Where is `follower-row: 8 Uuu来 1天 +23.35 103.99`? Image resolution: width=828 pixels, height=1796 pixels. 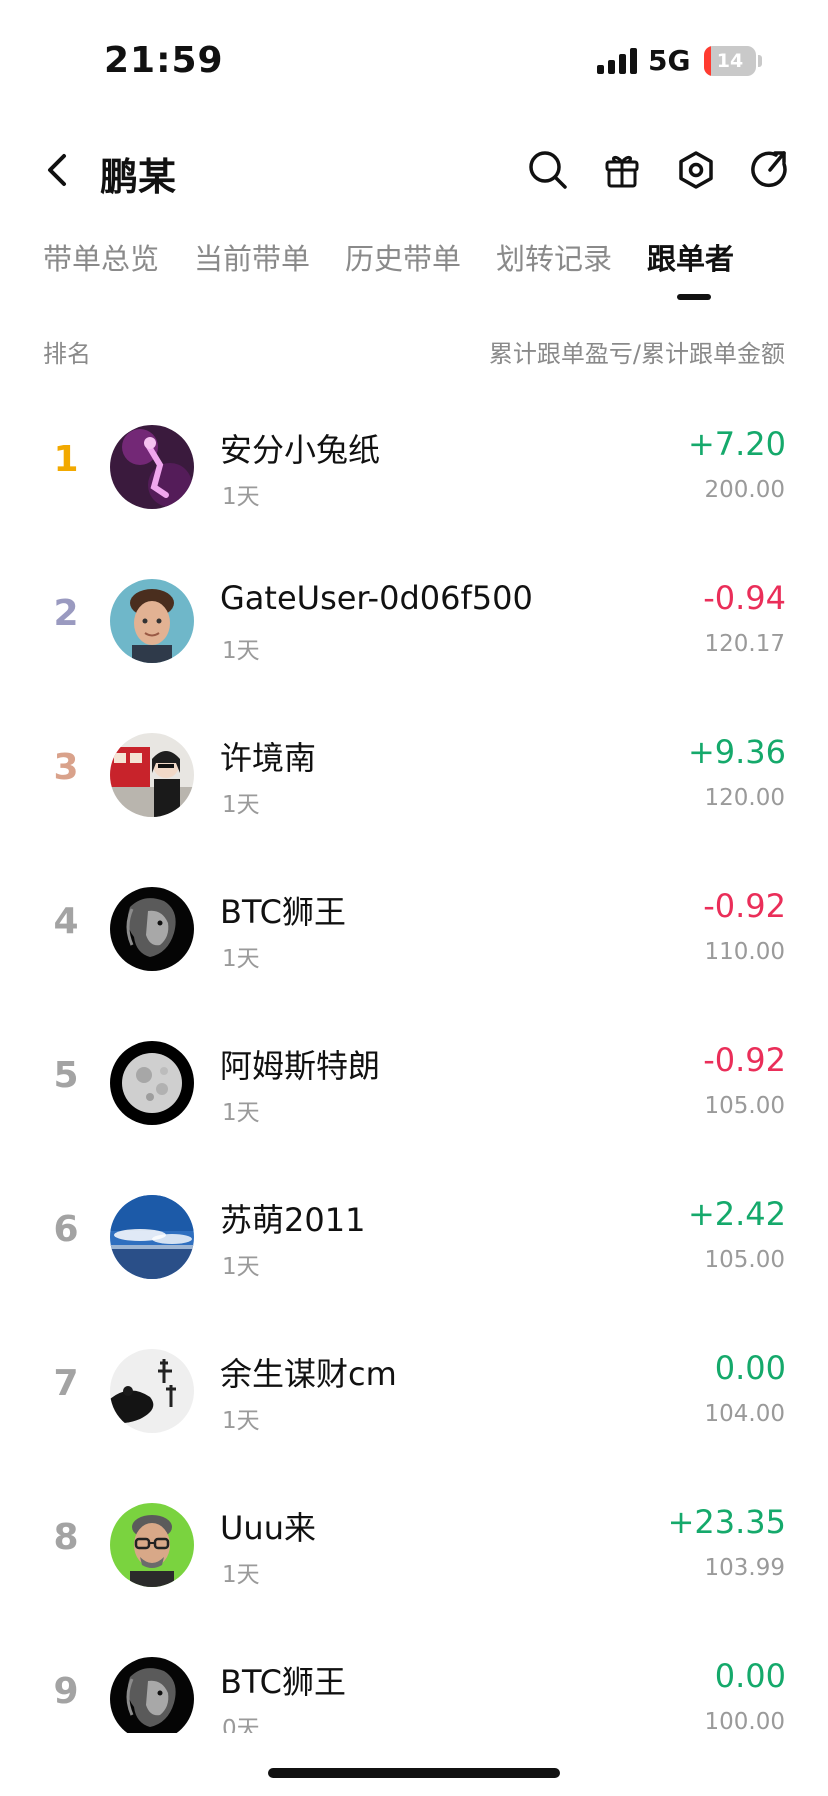
follower-row: 8 Uuu来 1天 +23.35 103.99 is located at coordinates (414, 1550).